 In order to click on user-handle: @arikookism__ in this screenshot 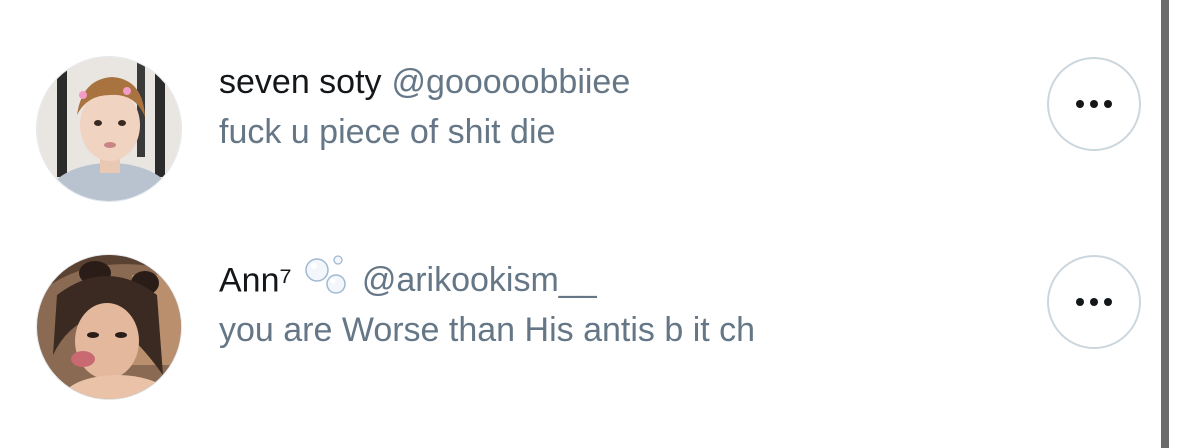, I will do `click(479, 280)`.